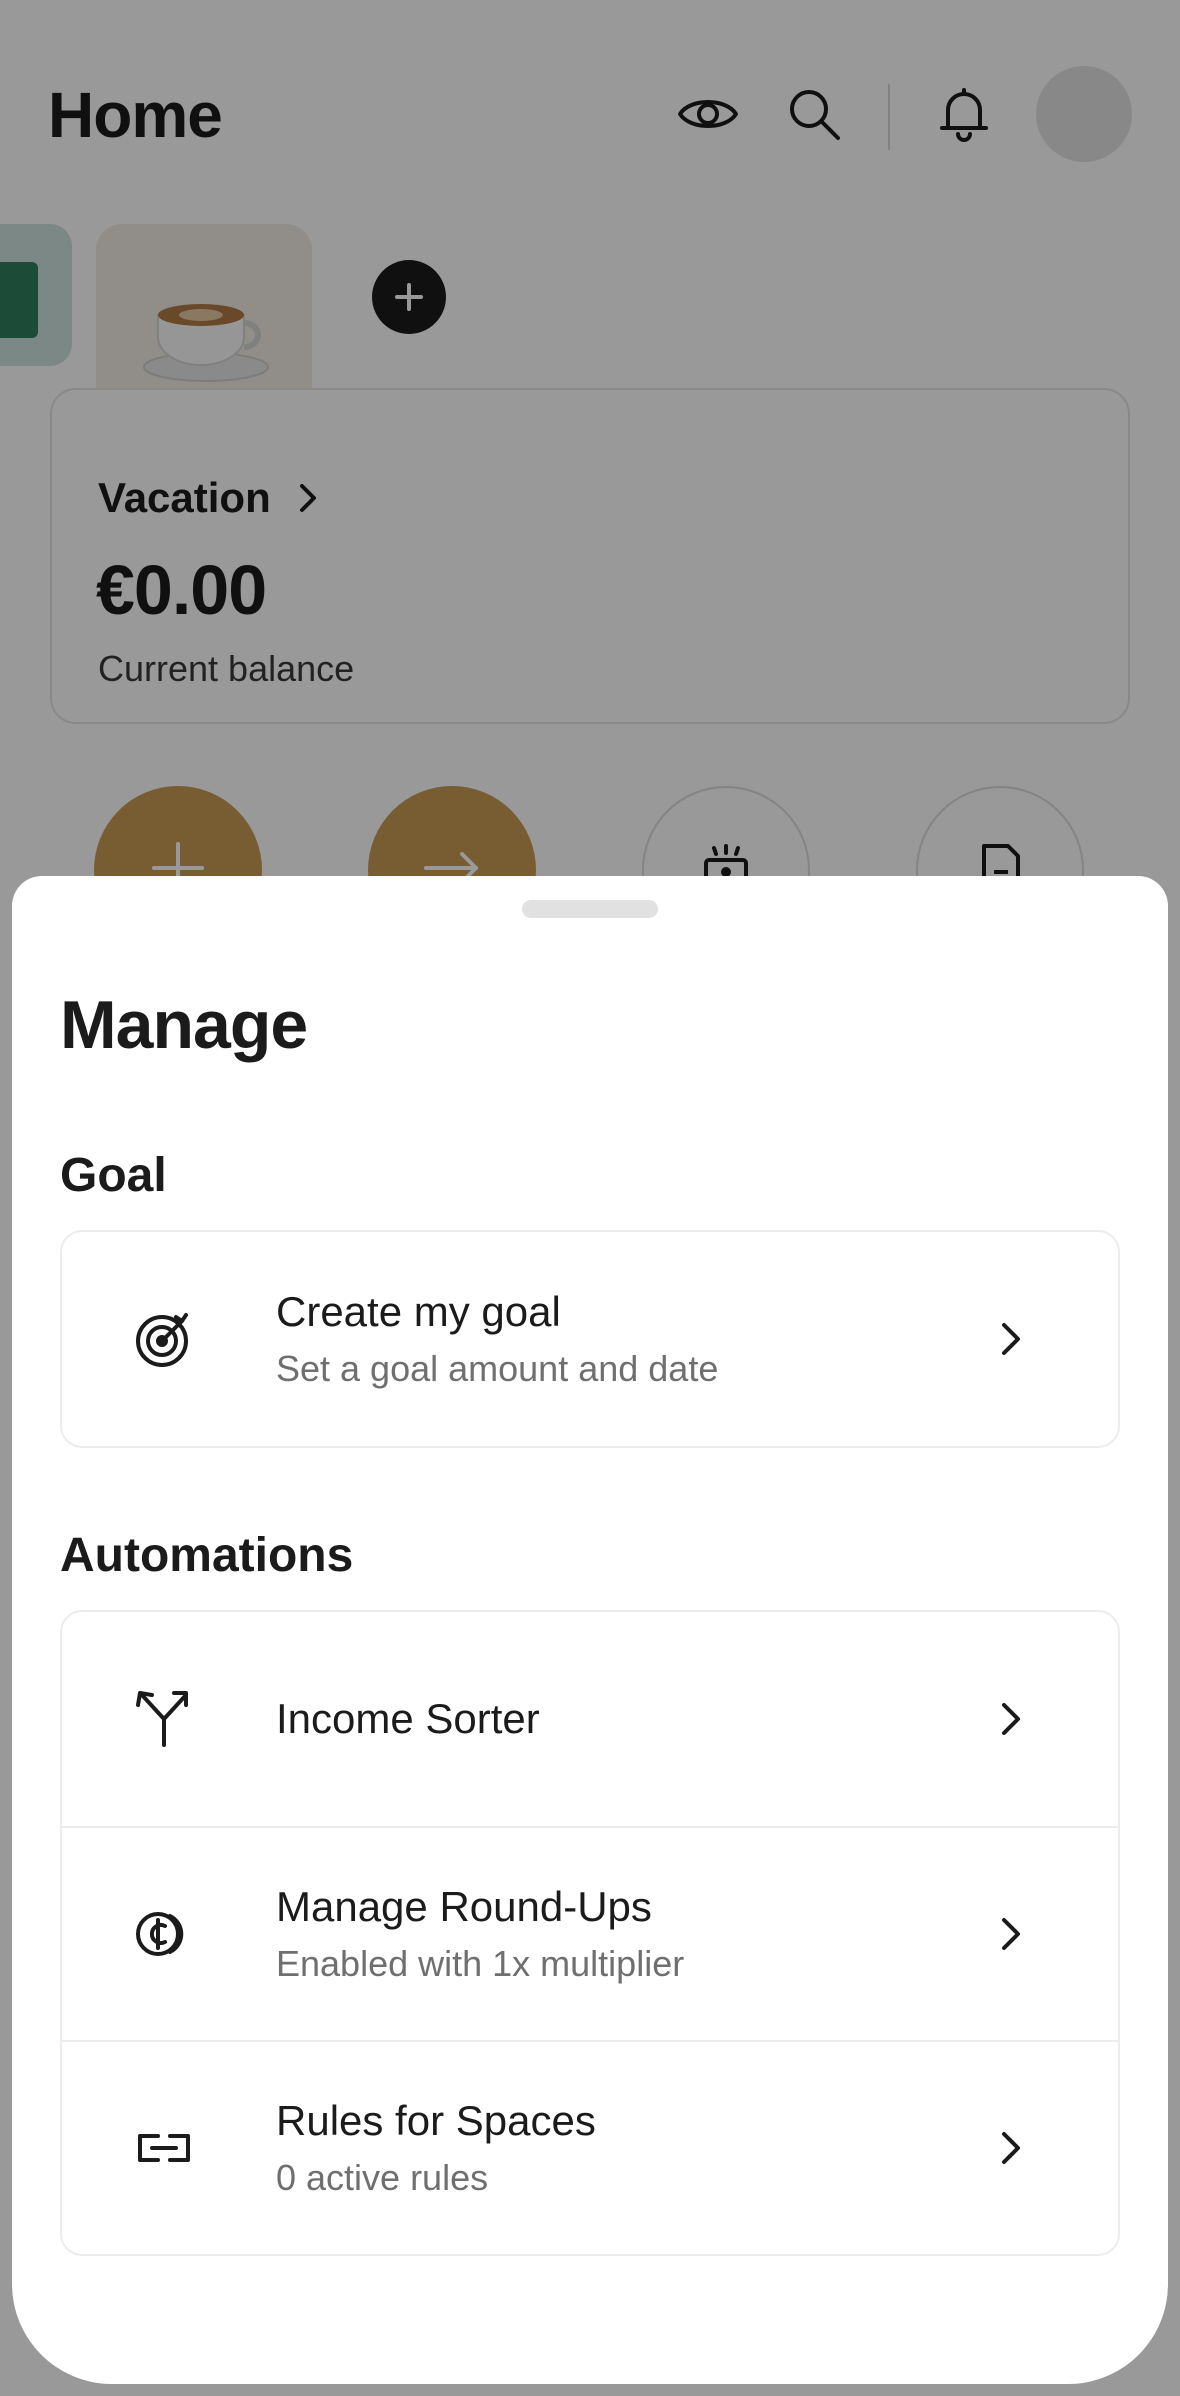 The width and height of the screenshot is (1180, 2396). What do you see at coordinates (207, 1555) in the screenshot?
I see `automations-section-title: Automations` at bounding box center [207, 1555].